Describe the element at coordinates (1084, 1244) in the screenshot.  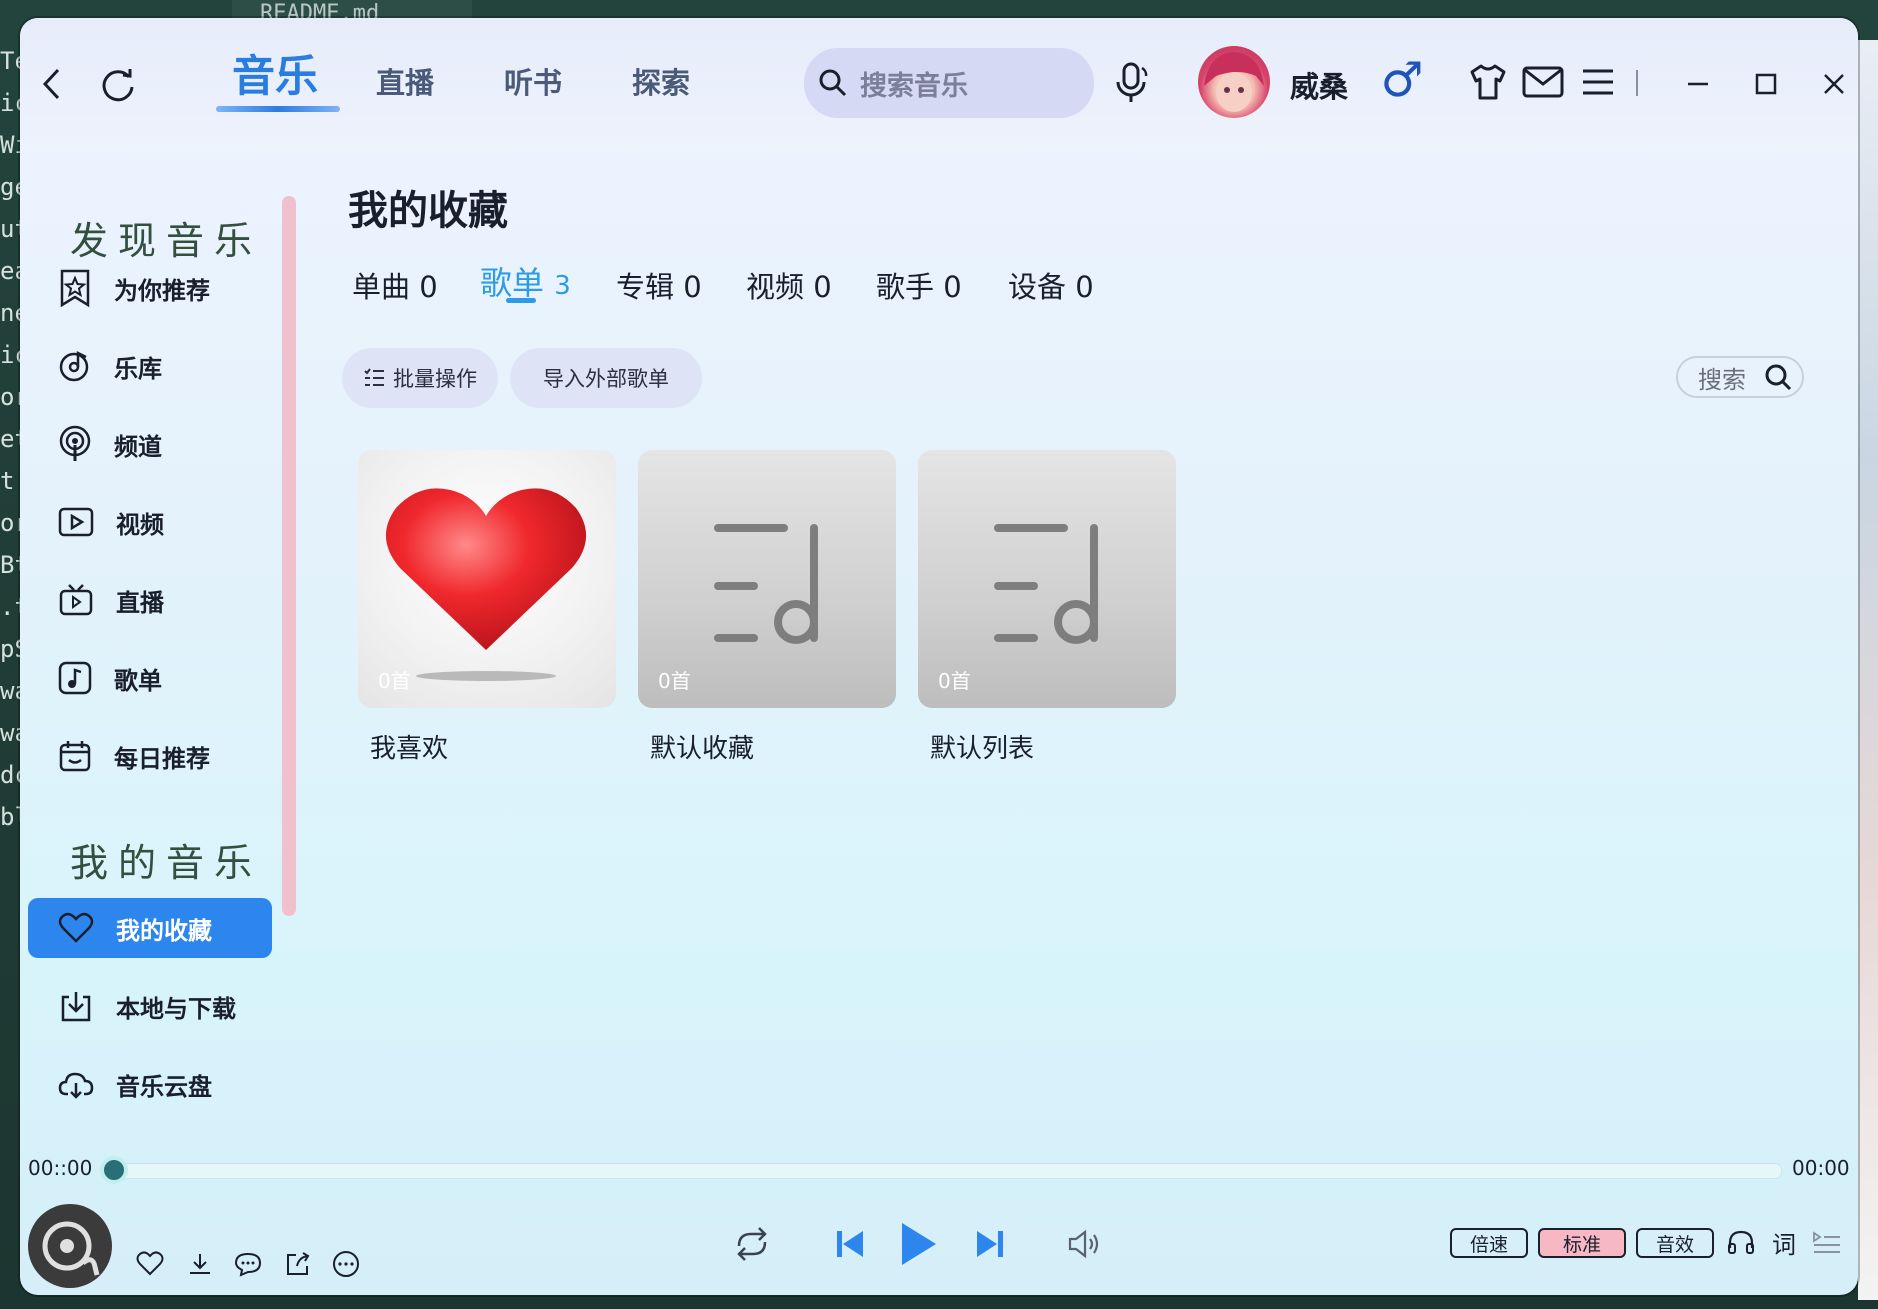
I see `volume-icon` at that location.